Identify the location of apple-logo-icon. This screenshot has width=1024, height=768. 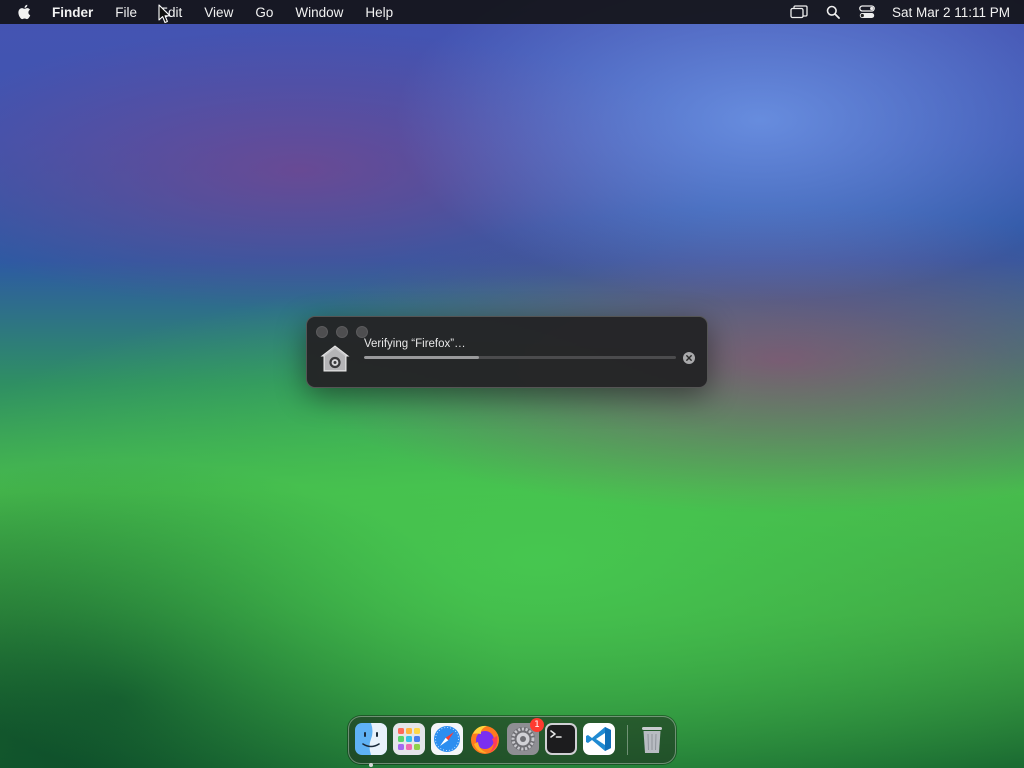
(24, 12).